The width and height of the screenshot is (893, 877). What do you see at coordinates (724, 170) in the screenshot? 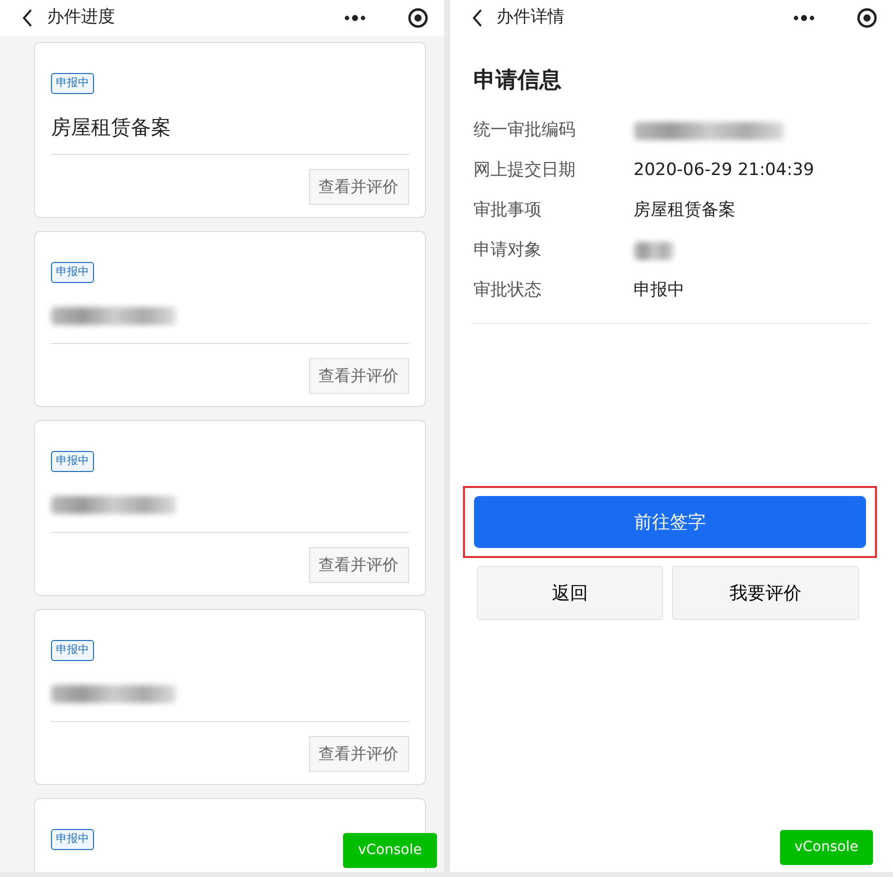
I see `field-value: 2020-06-29 21:04:39` at bounding box center [724, 170].